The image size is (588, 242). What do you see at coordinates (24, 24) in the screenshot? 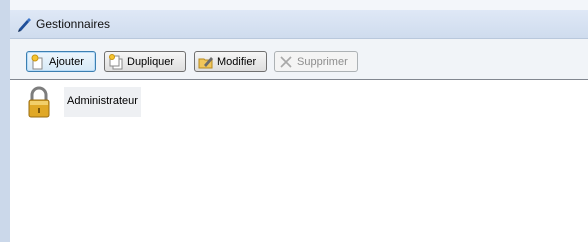
I see `pen-icon` at bounding box center [24, 24].